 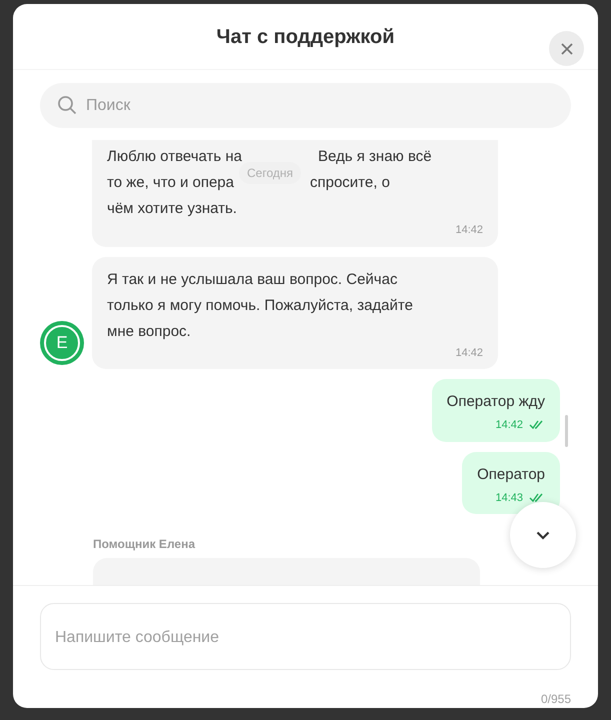 I want to click on close-button, so click(x=566, y=48).